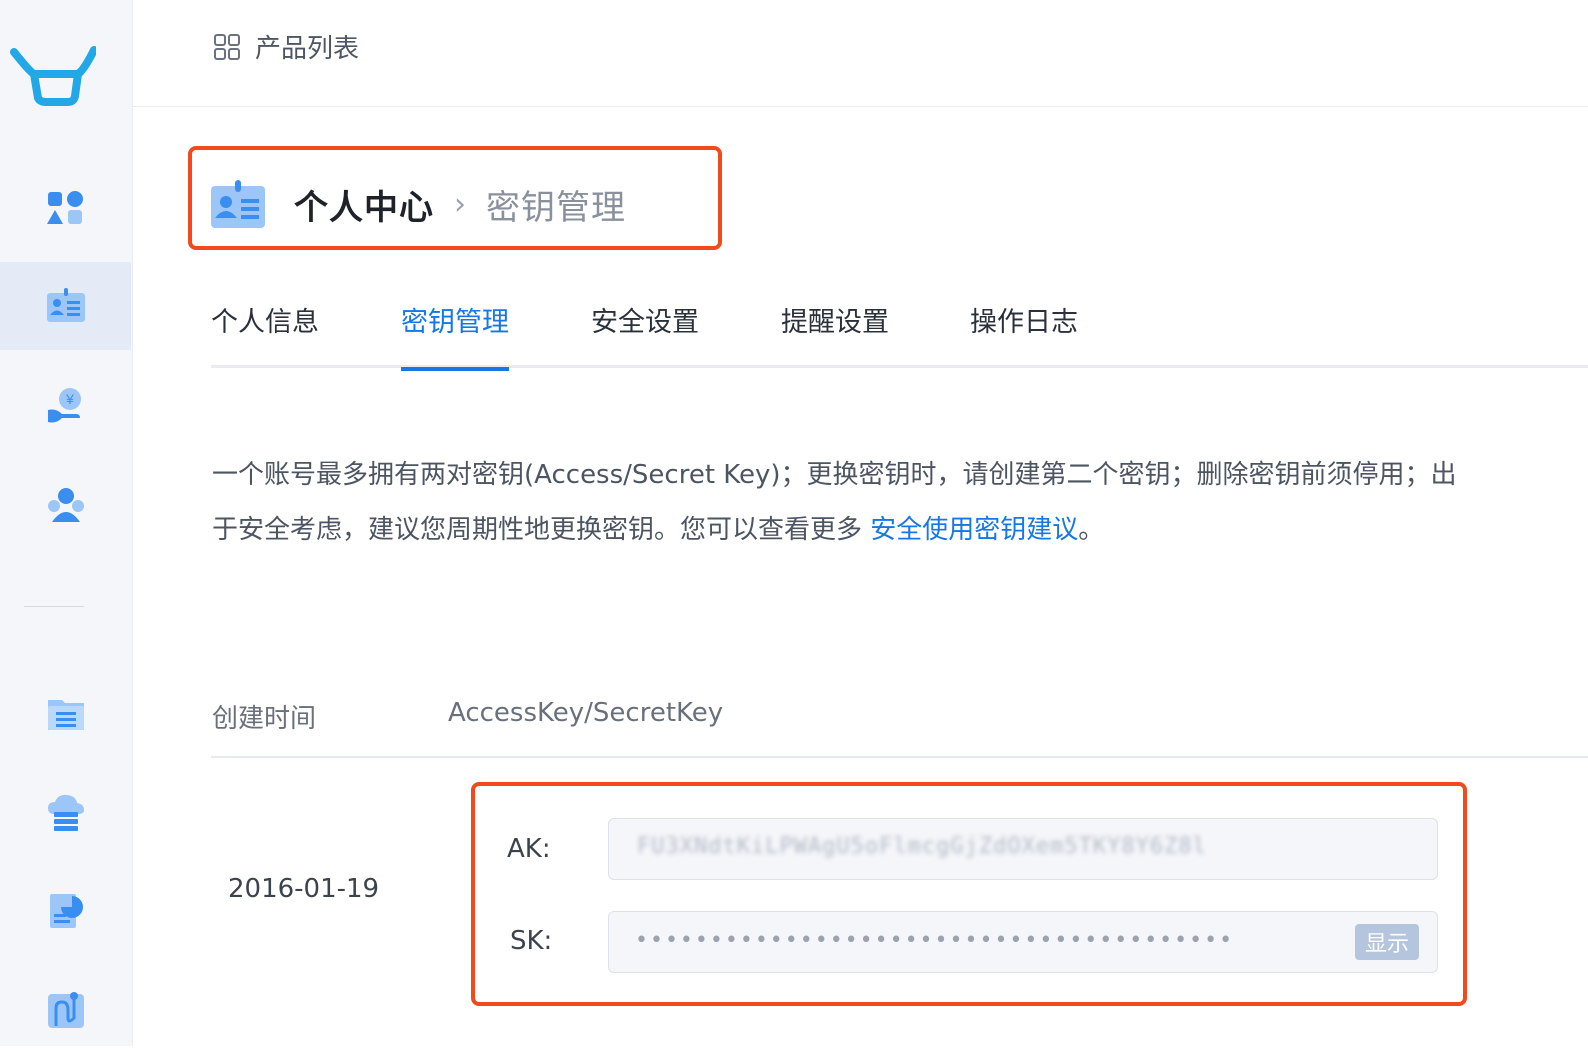 The image size is (1588, 1052). I want to click on sidebar-item-user-group, so click(65, 504).